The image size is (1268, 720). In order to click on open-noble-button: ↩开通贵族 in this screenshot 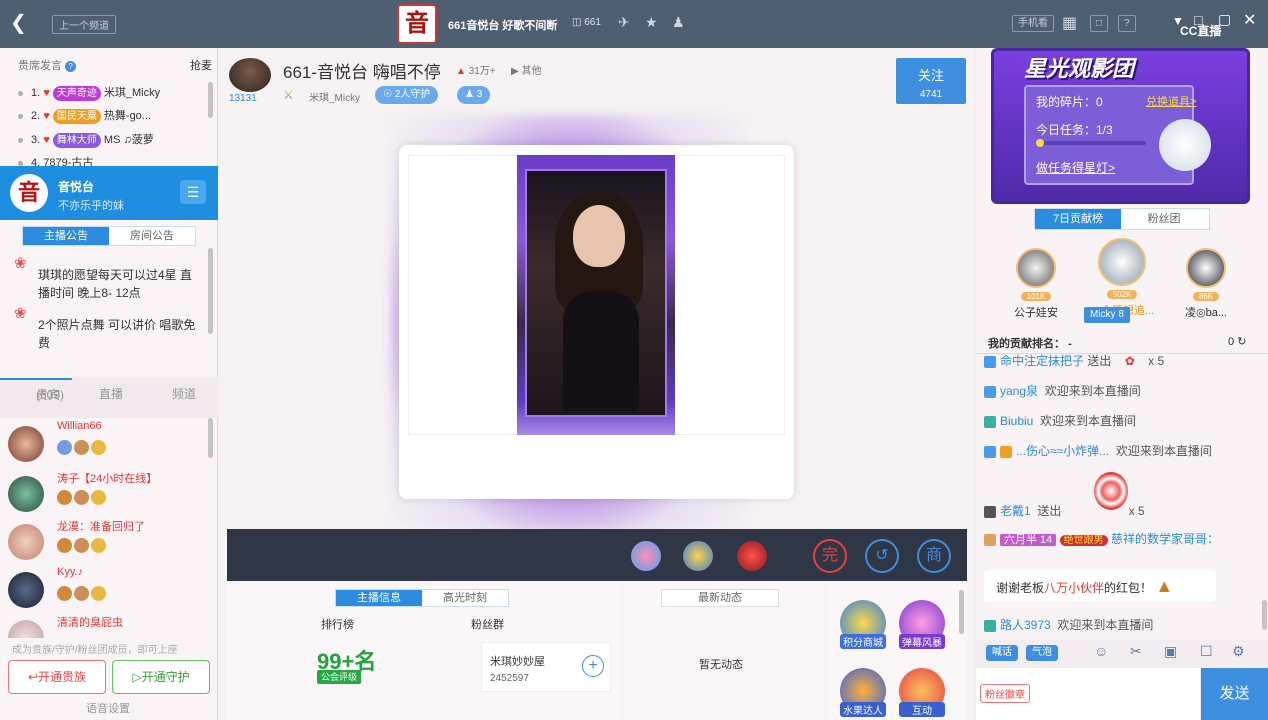, I will do `click(57, 677)`.